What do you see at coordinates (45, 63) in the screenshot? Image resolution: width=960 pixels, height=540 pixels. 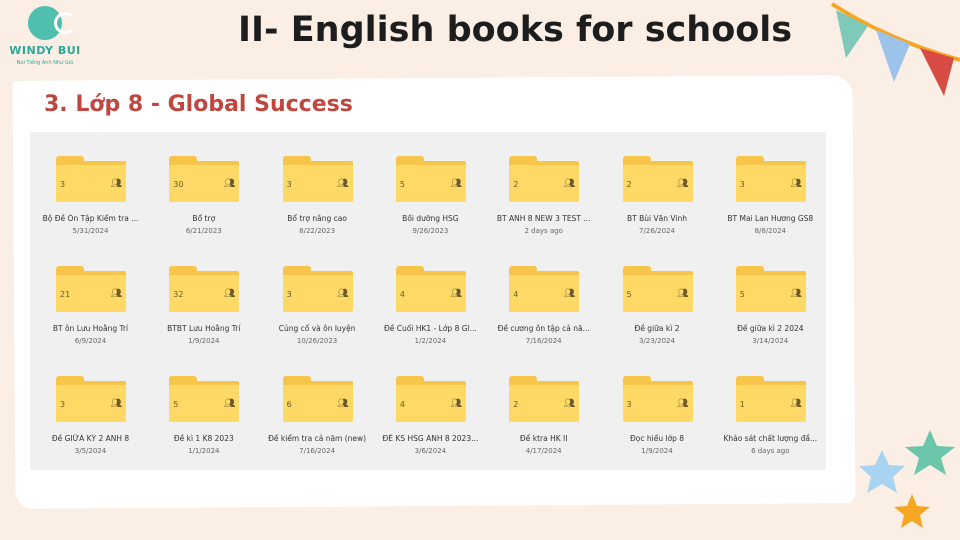 I see `logo-tagline: Nói Tiếng Anh Như Gió` at bounding box center [45, 63].